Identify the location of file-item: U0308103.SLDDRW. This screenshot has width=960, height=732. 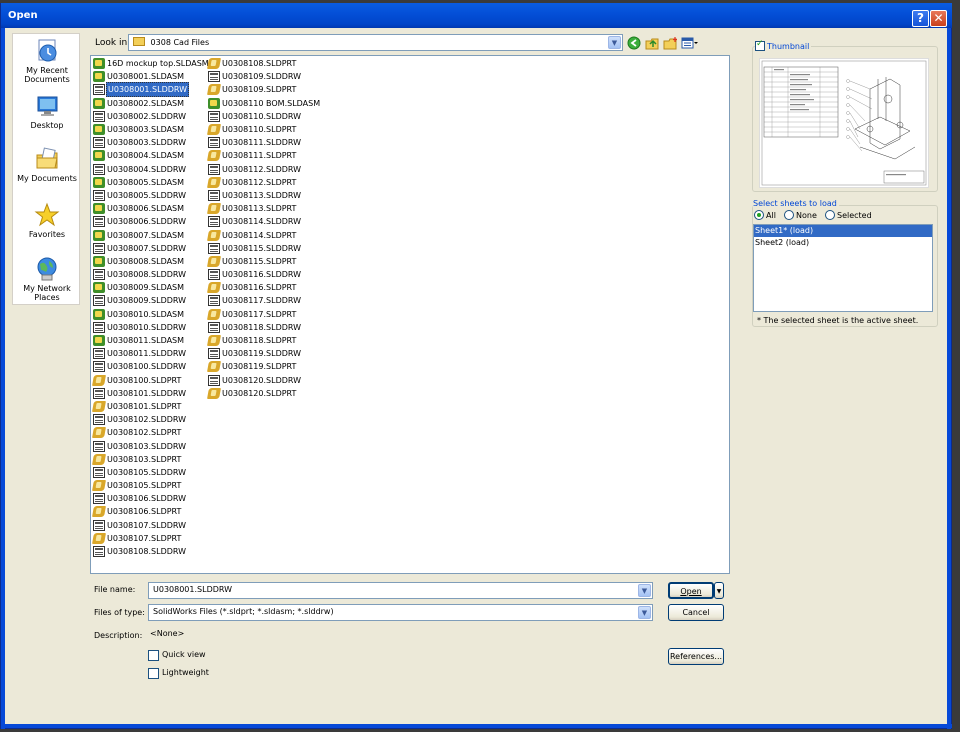
(151, 445).